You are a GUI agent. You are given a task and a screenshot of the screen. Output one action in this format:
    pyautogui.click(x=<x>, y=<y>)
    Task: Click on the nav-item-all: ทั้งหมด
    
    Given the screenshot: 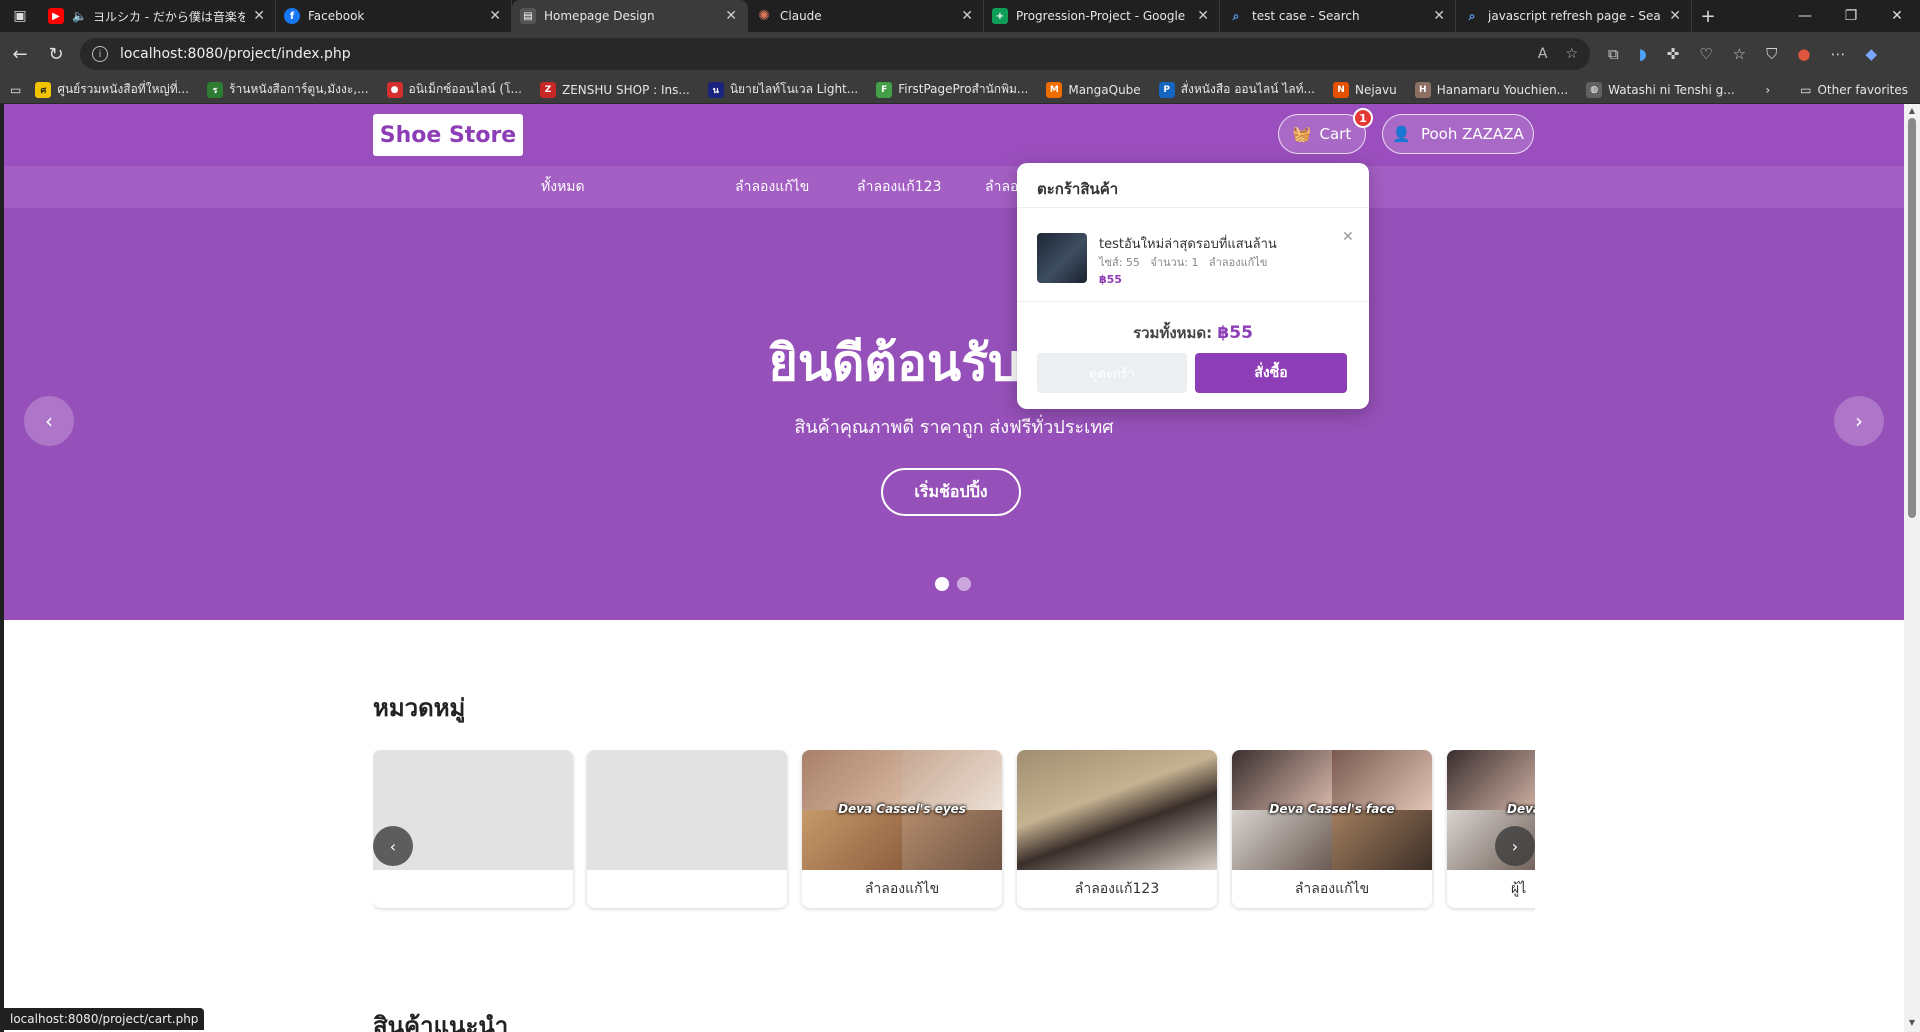 What is the action you would take?
    pyautogui.click(x=563, y=187)
    